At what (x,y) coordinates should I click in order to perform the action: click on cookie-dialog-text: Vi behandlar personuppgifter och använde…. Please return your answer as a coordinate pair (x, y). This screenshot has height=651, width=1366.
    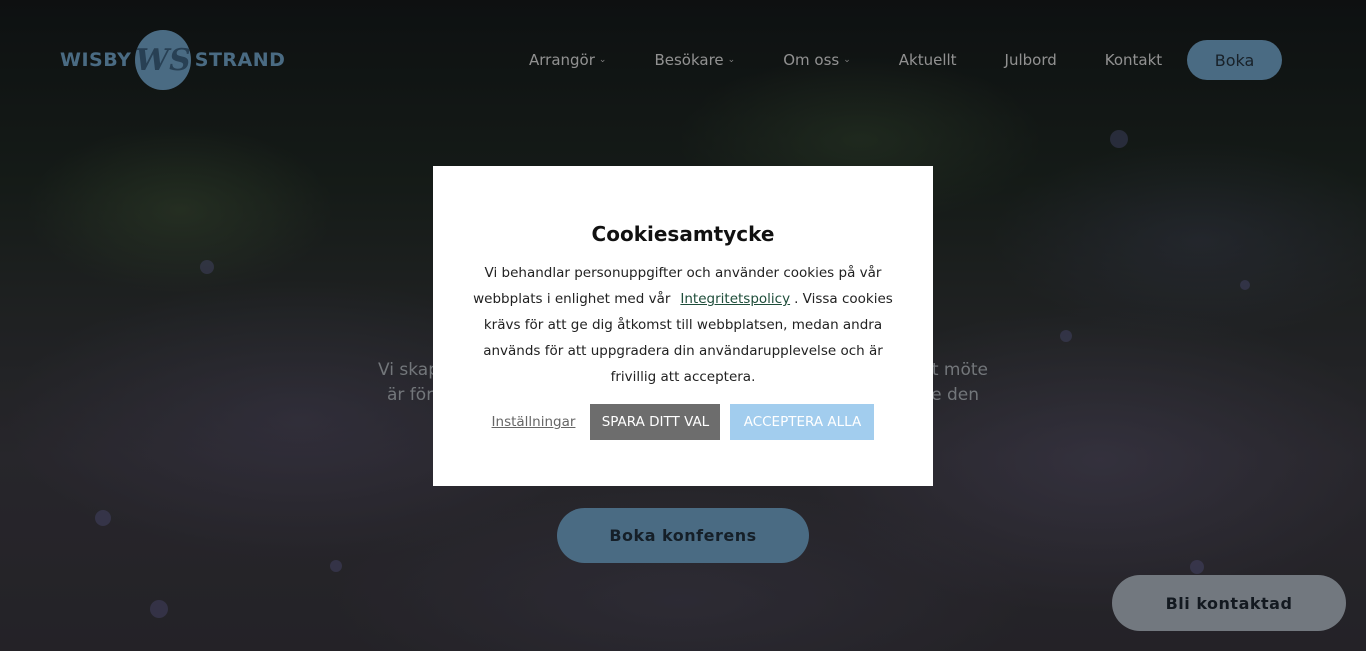
    Looking at the image, I should click on (683, 325).